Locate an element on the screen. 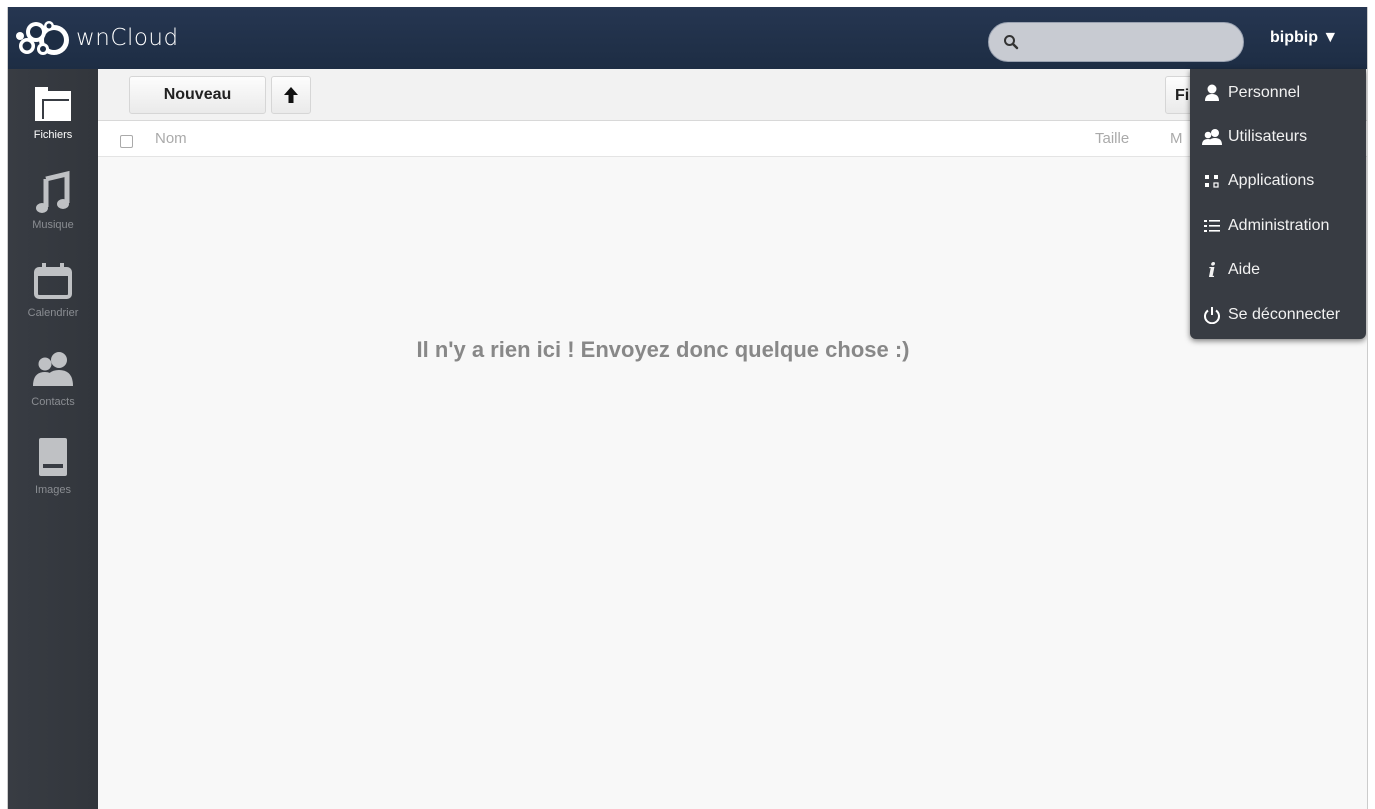  nav-label-files: Fichiers is located at coordinates (53, 135).